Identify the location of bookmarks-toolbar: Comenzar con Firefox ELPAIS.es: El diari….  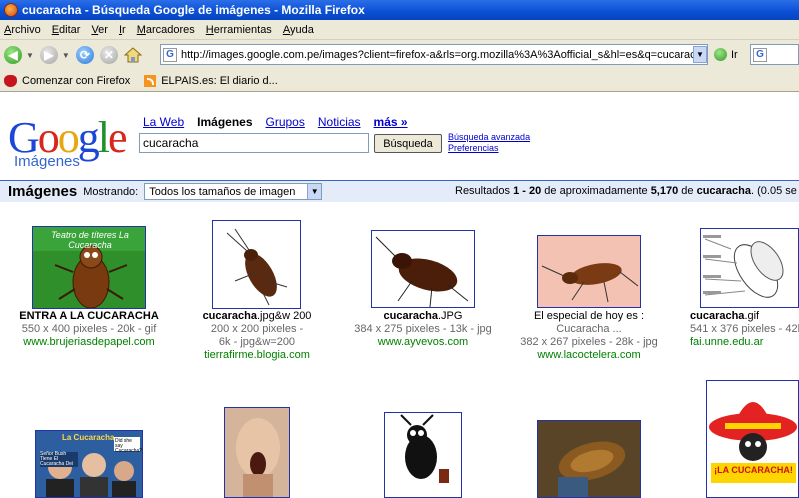
(399, 81).